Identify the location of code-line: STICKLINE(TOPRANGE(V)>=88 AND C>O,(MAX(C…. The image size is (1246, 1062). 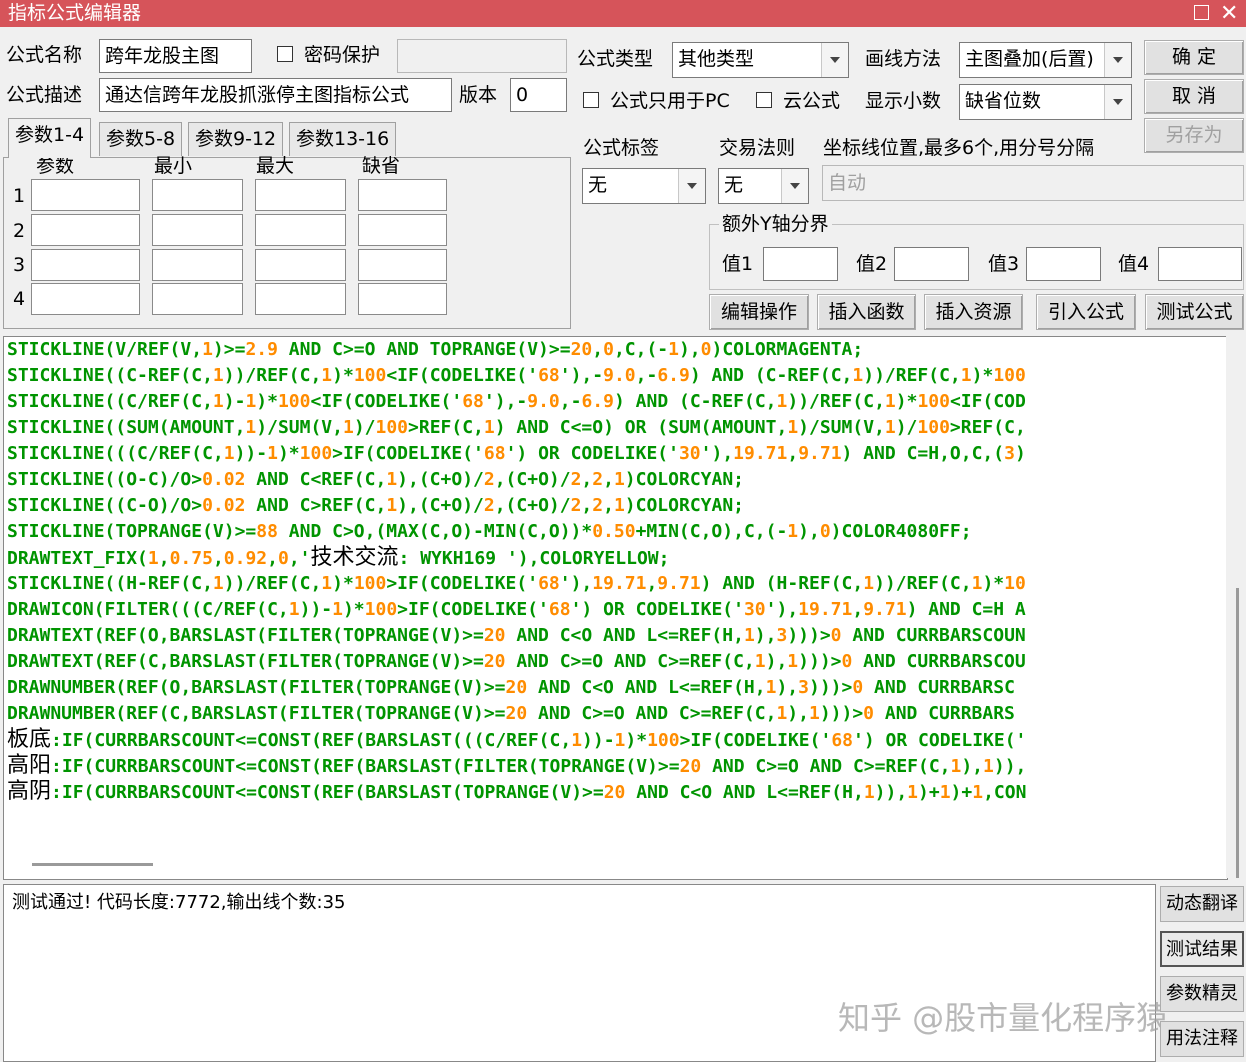
(489, 531).